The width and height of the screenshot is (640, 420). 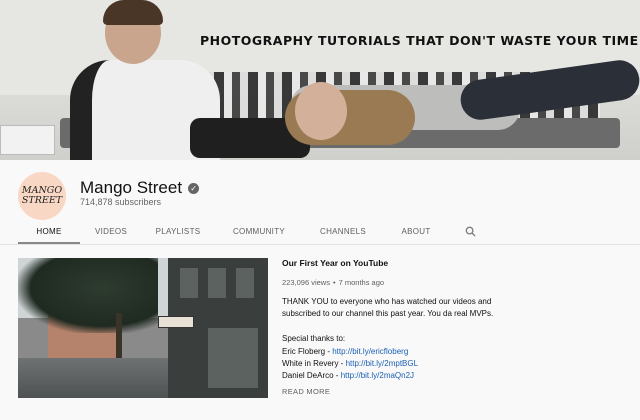 What do you see at coordinates (131, 188) in the screenshot?
I see `channel-name: Mango Street` at bounding box center [131, 188].